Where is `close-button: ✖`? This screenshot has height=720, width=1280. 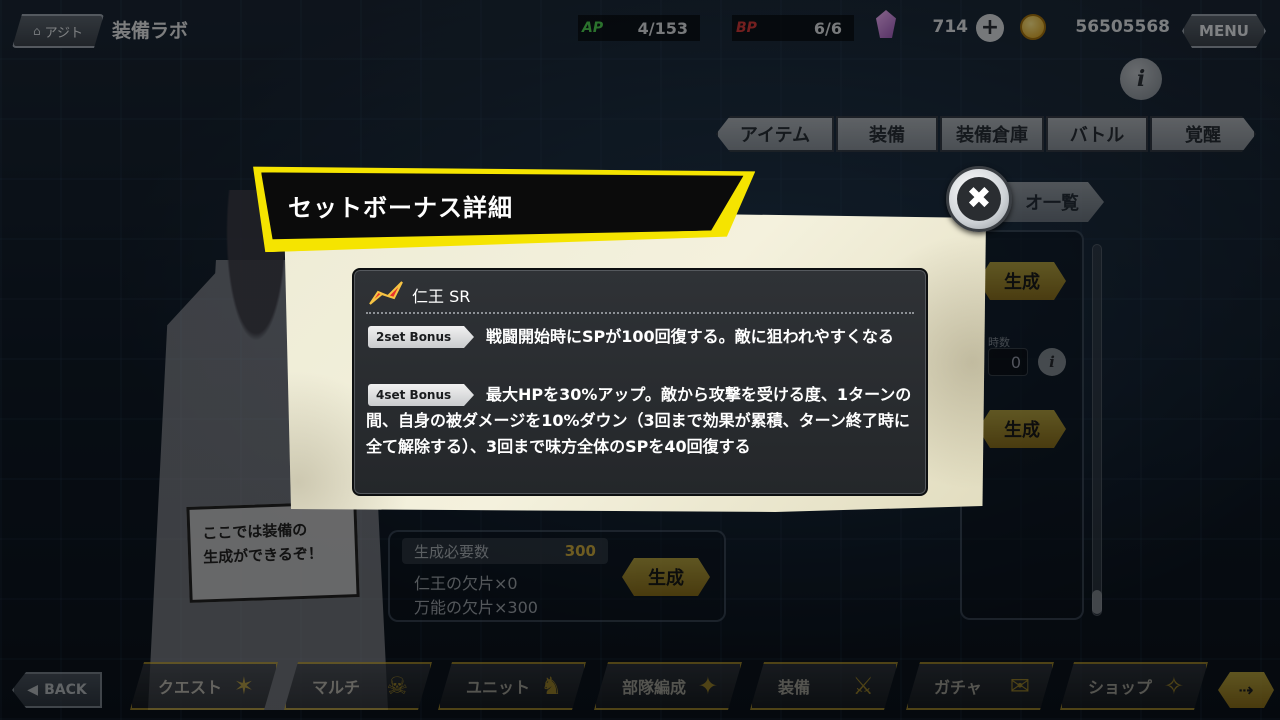 close-button: ✖ is located at coordinates (979, 199).